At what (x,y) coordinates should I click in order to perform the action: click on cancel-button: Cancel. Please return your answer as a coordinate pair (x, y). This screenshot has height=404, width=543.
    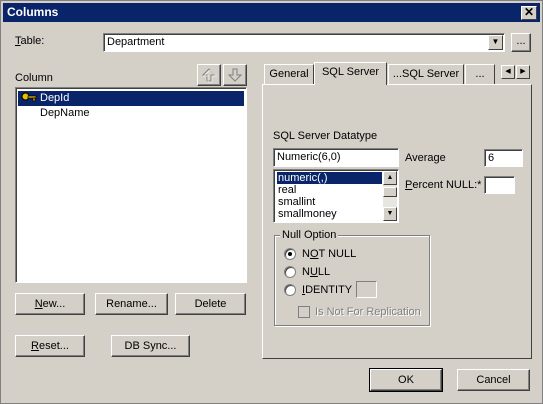
    Looking at the image, I should click on (493, 380).